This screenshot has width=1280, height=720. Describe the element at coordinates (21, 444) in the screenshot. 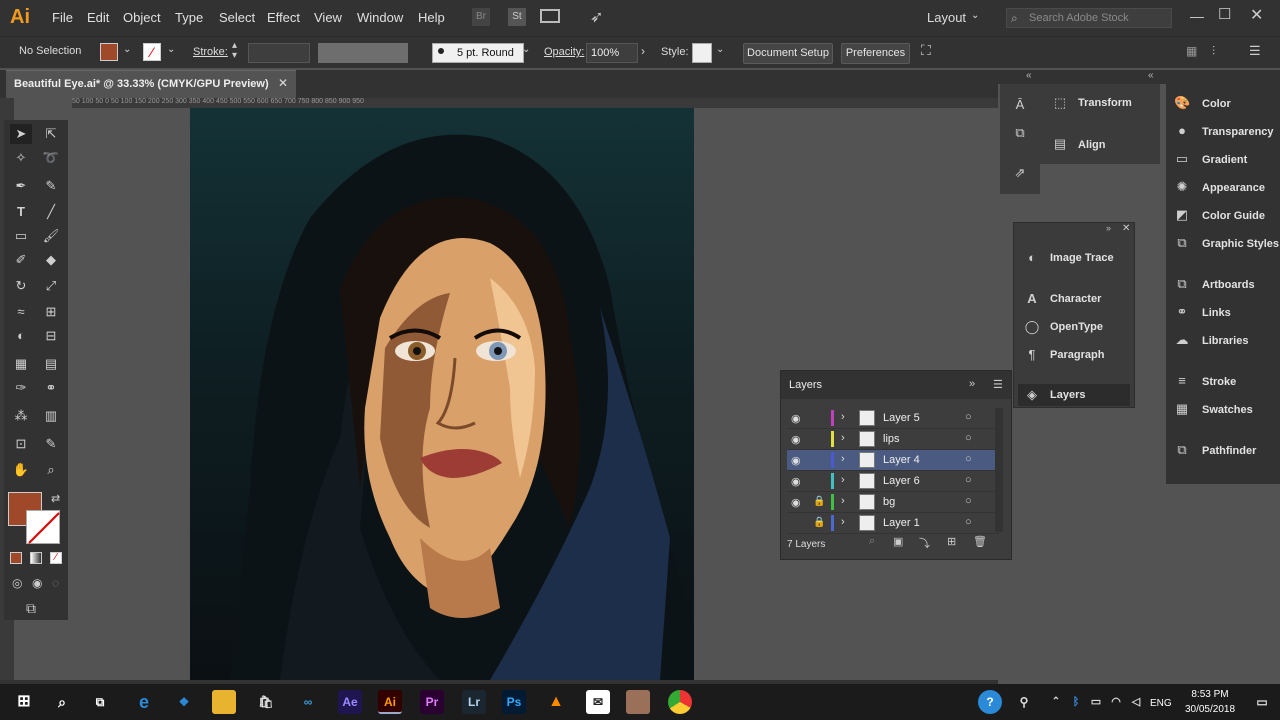

I see `artboard-tool-icon: ⊡` at that location.